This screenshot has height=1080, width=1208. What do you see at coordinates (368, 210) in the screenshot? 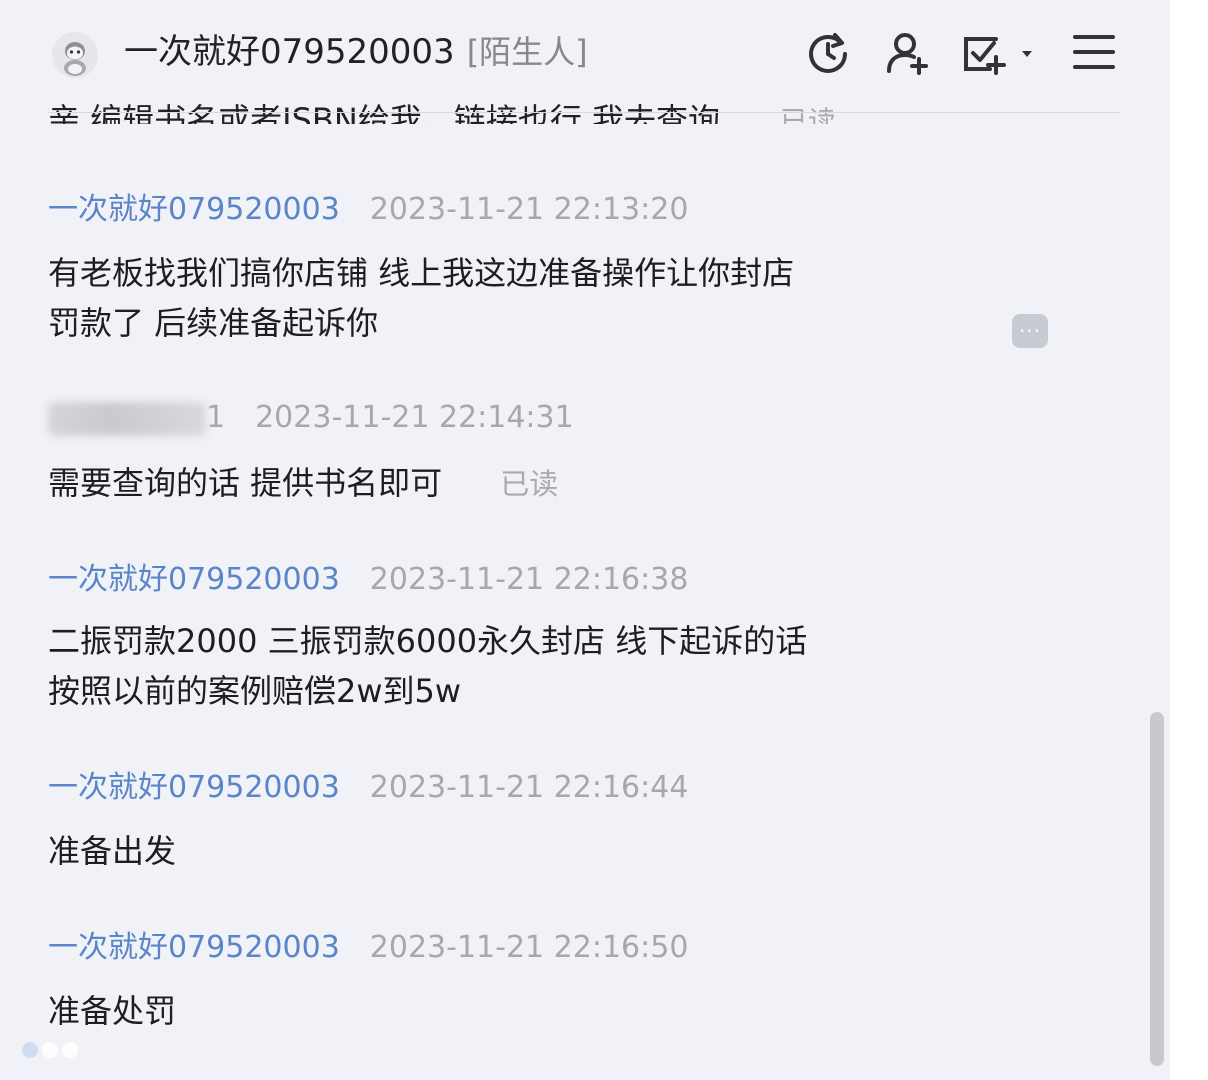
I see `message-meta: 一次就好079520003 2023-11-21 22:13:20` at bounding box center [368, 210].